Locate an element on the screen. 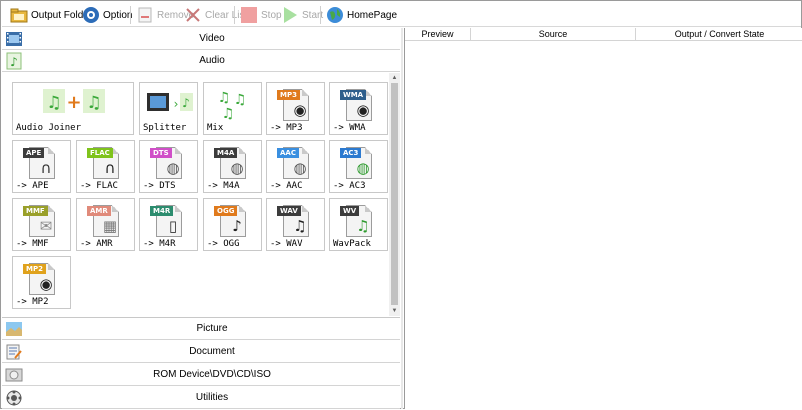  tile-label: WavPack is located at coordinates (352, 244).